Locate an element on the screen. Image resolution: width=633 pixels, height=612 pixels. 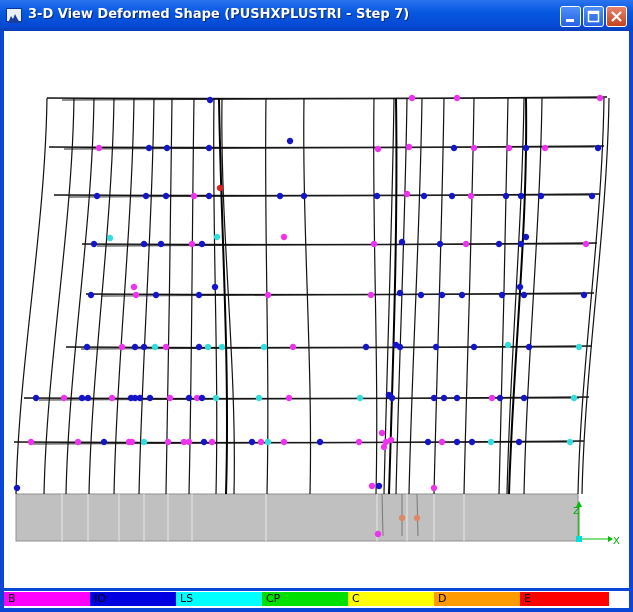
ground-slab is located at coordinates (297, 517).